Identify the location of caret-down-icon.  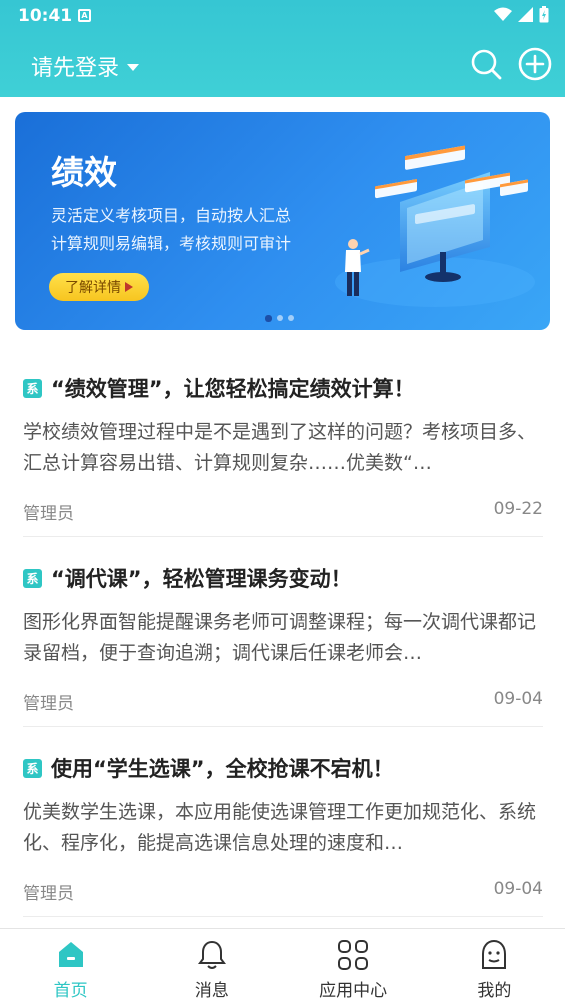
(133, 67).